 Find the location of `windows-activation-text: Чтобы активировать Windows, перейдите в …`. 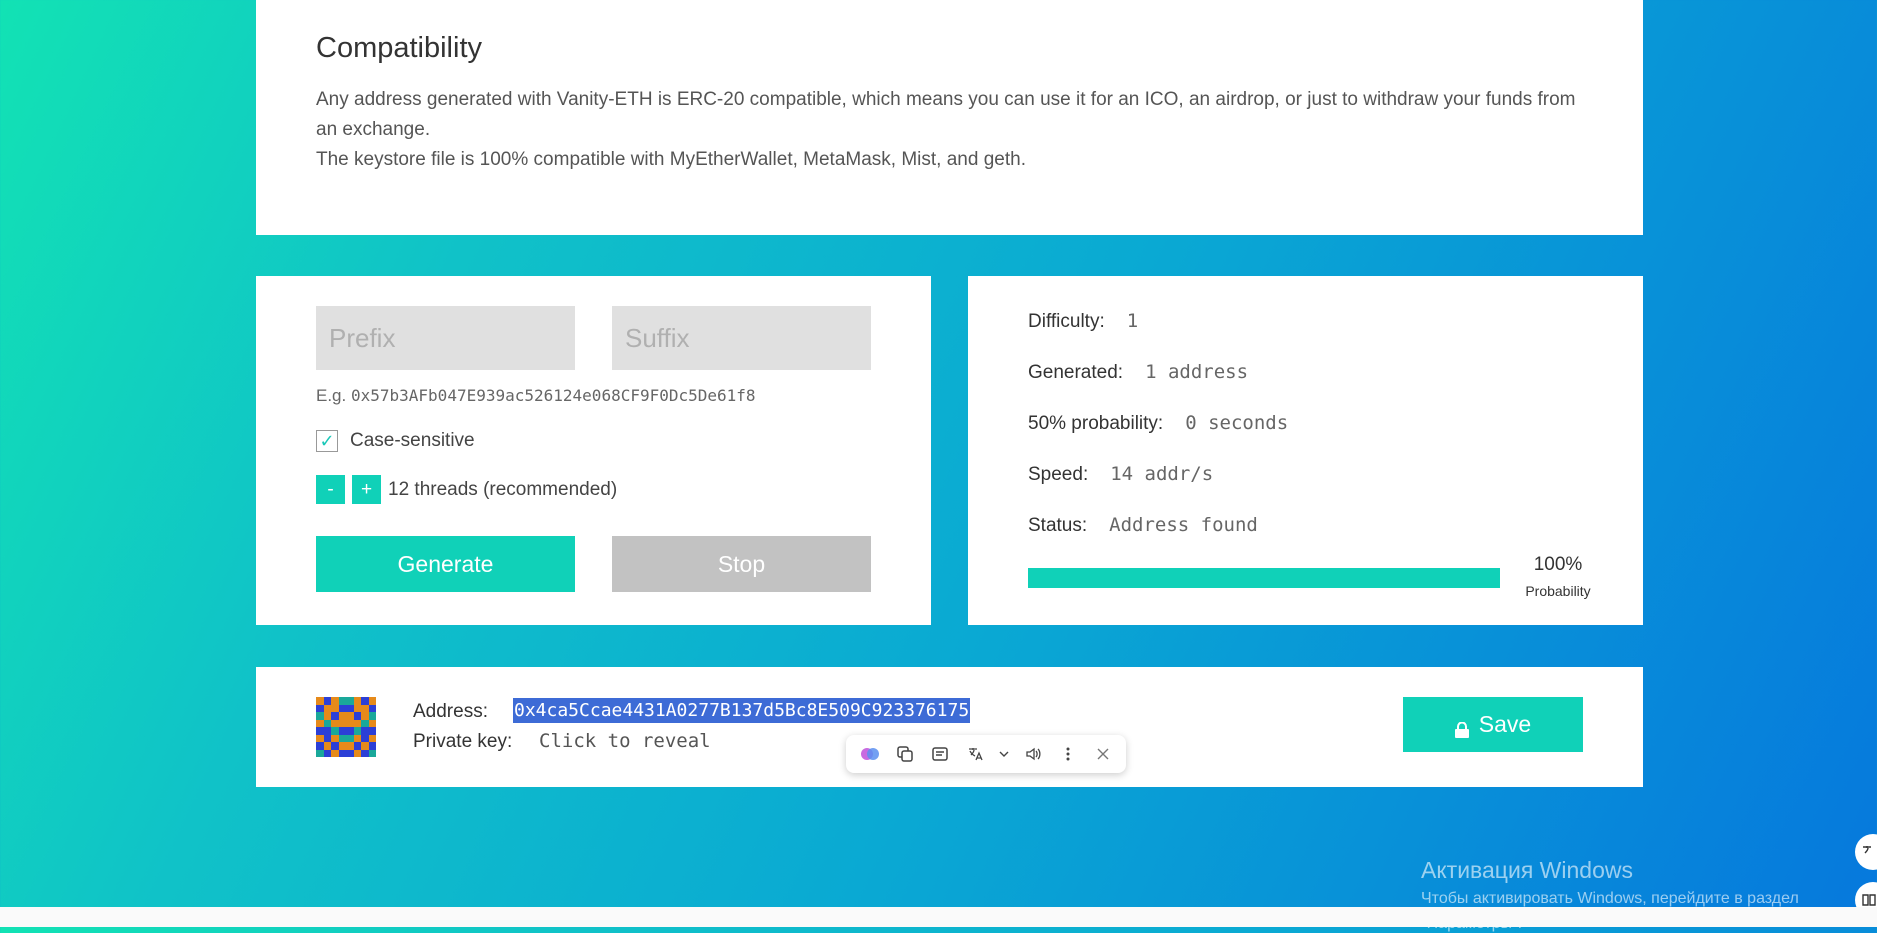

windows-activation-text: Чтобы активировать Windows, перейдите в … is located at coordinates (1610, 898).